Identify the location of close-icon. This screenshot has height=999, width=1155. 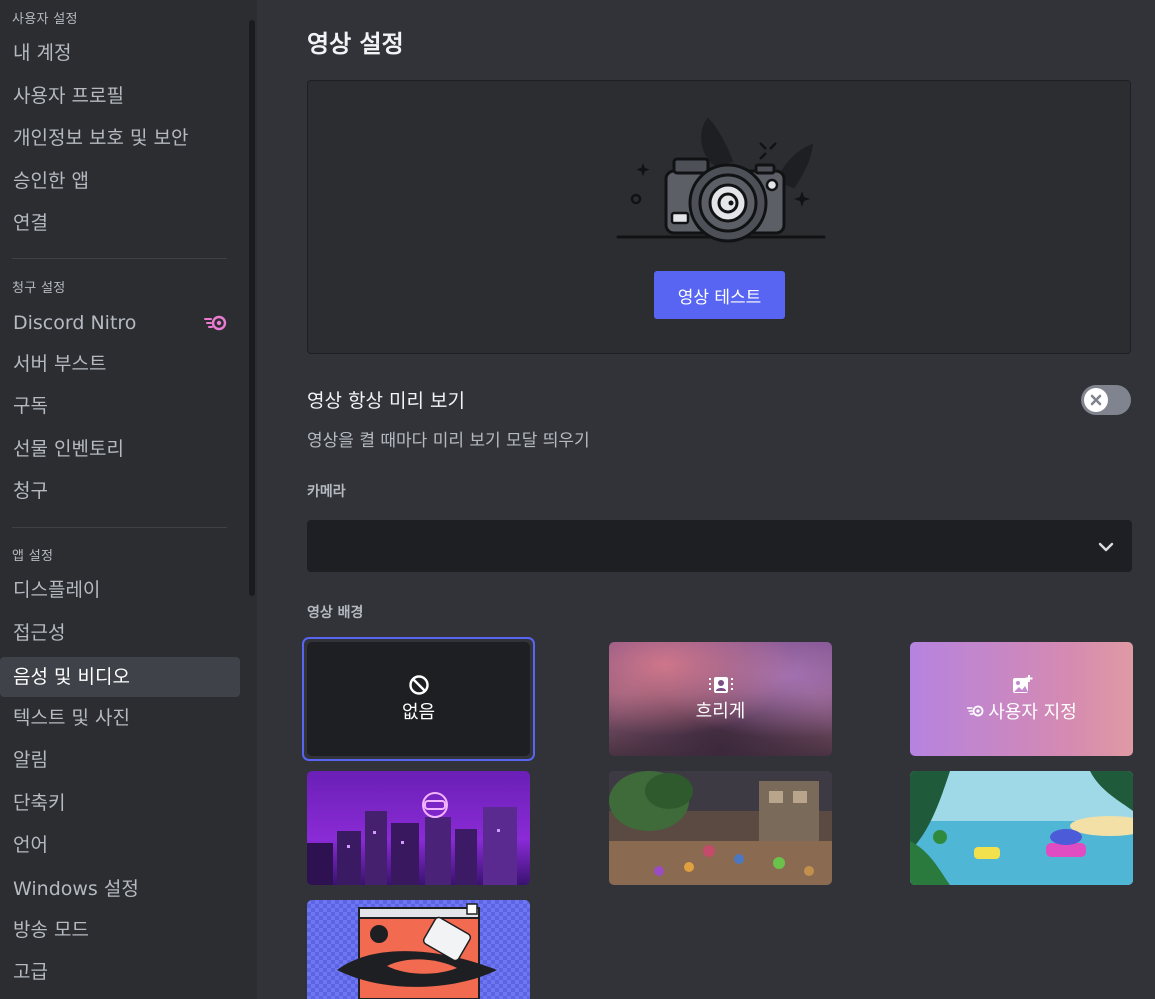
(1096, 400).